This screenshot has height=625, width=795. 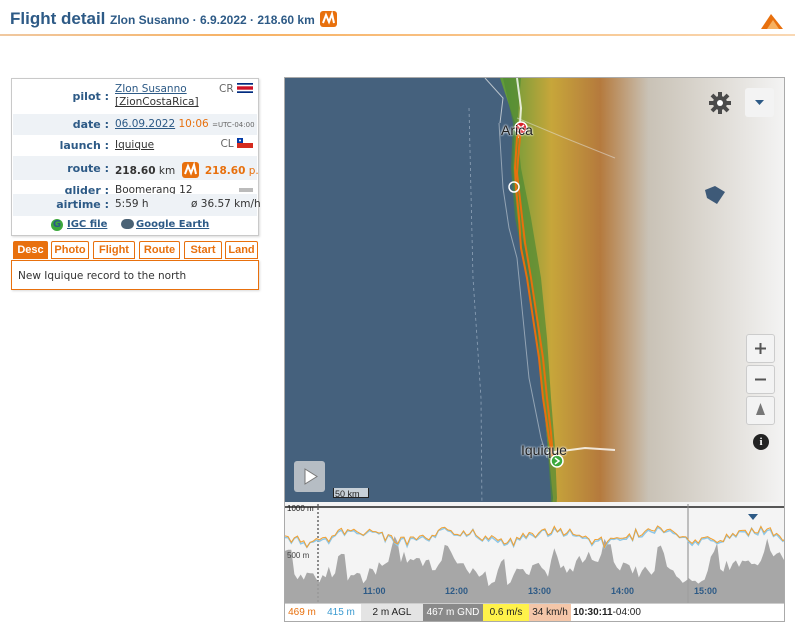 I want to click on date-value: 06.09.2022 10:06 =UTC-04:00, so click(x=185, y=124).